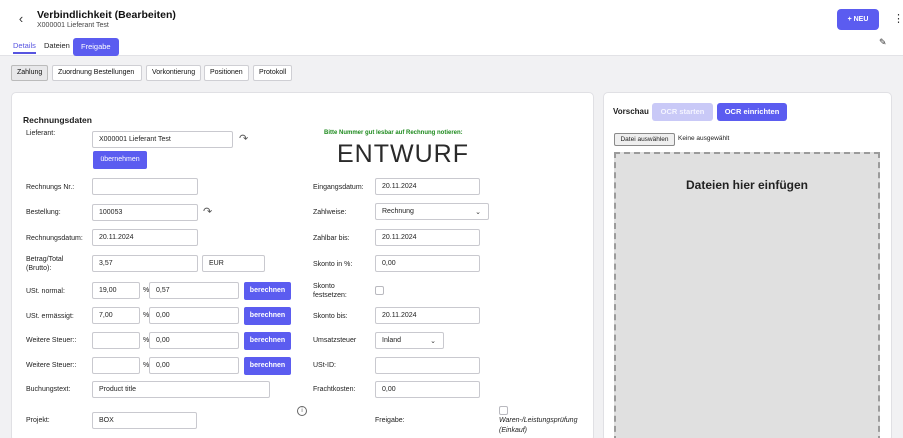  What do you see at coordinates (45, 291) in the screenshot?
I see `ust-normal-label: USt. normal:` at bounding box center [45, 291].